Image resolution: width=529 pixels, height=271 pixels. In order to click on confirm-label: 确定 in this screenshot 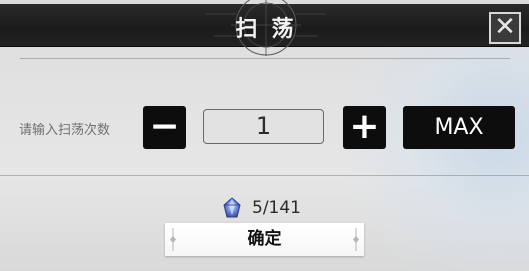, I will do `click(264, 239)`.